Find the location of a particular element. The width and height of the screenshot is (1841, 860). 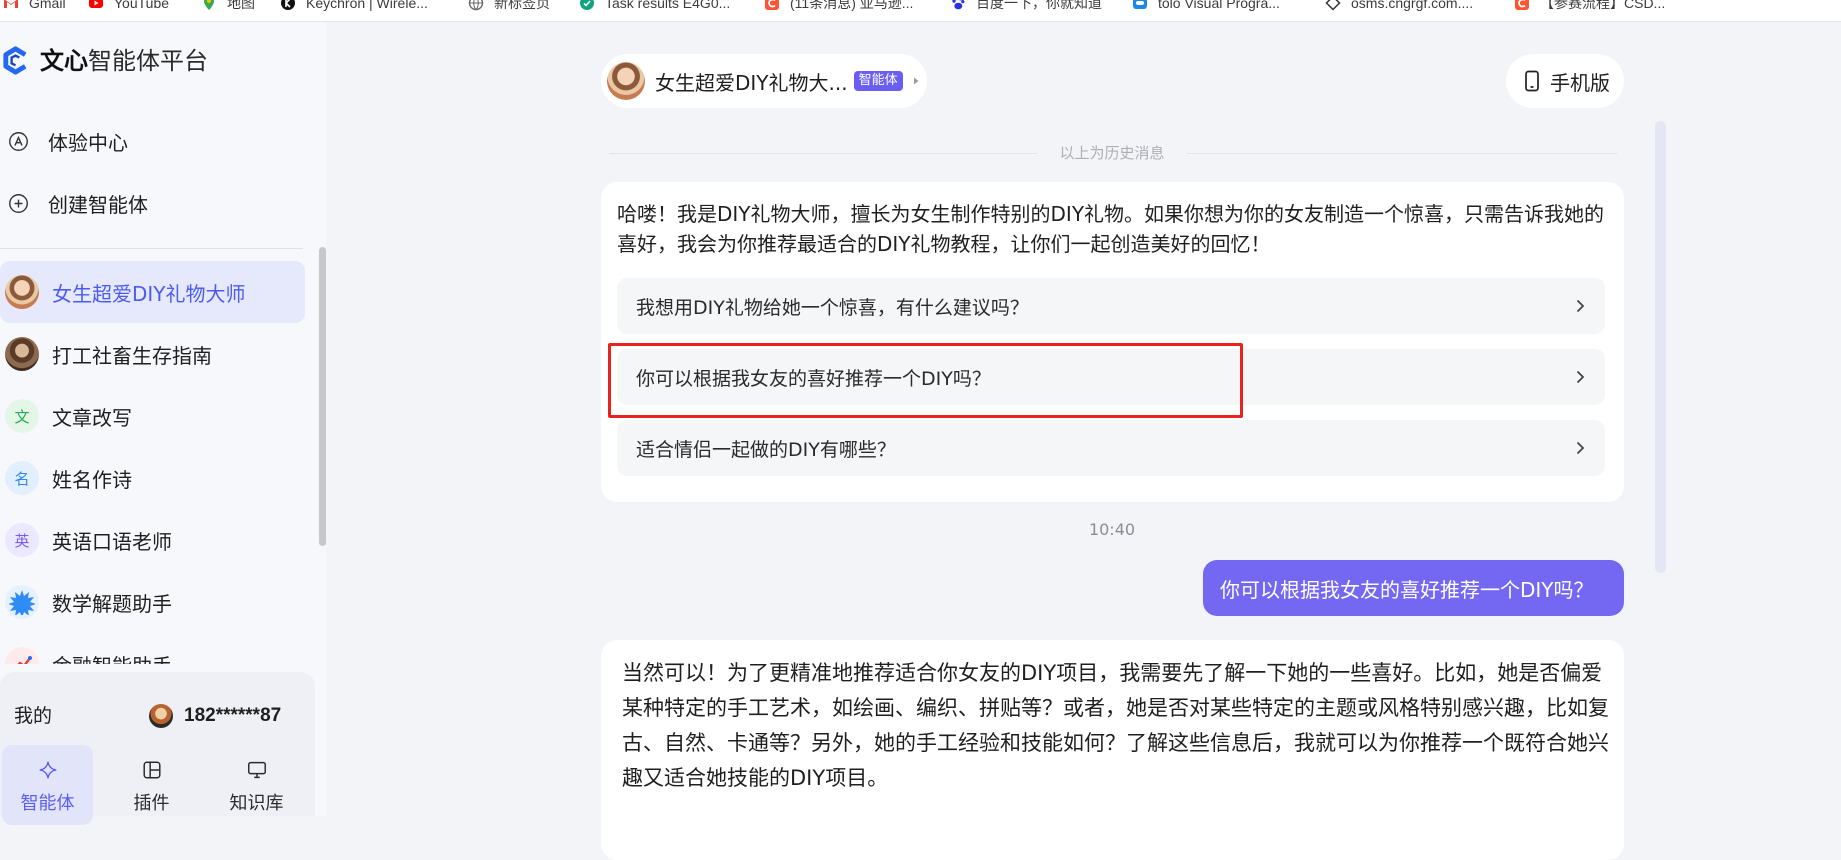

youtube-icon is located at coordinates (96, 5).